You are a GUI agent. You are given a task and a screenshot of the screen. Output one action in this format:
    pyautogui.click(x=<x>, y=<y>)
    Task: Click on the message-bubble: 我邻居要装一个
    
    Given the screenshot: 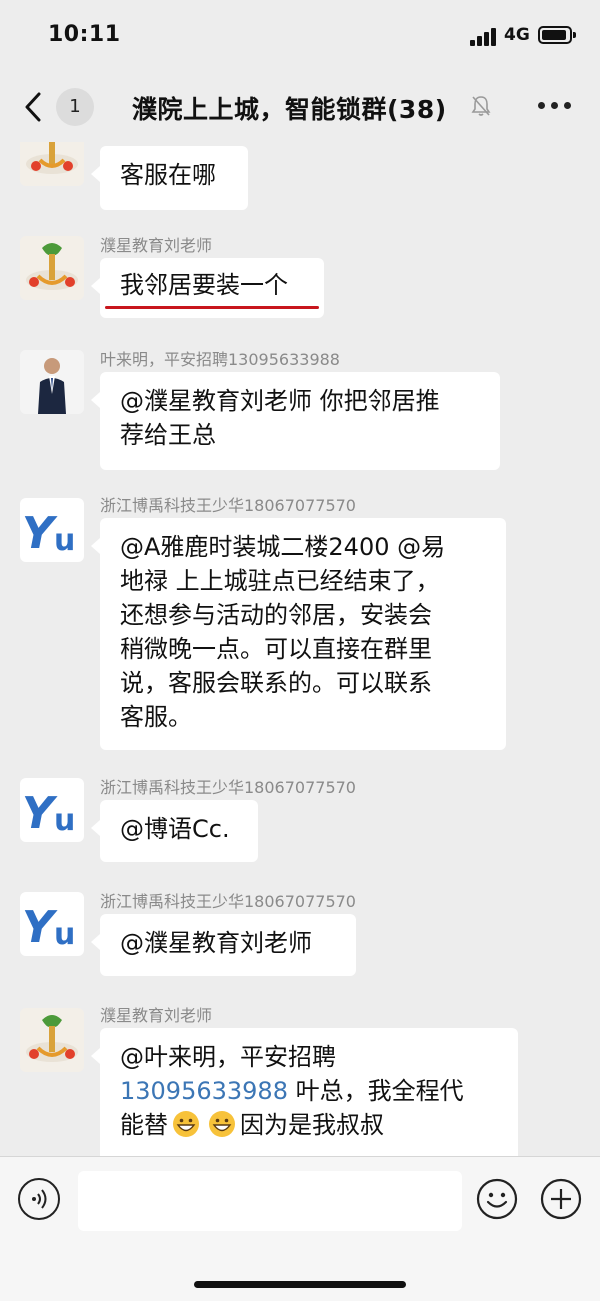 What is the action you would take?
    pyautogui.click(x=207, y=288)
    